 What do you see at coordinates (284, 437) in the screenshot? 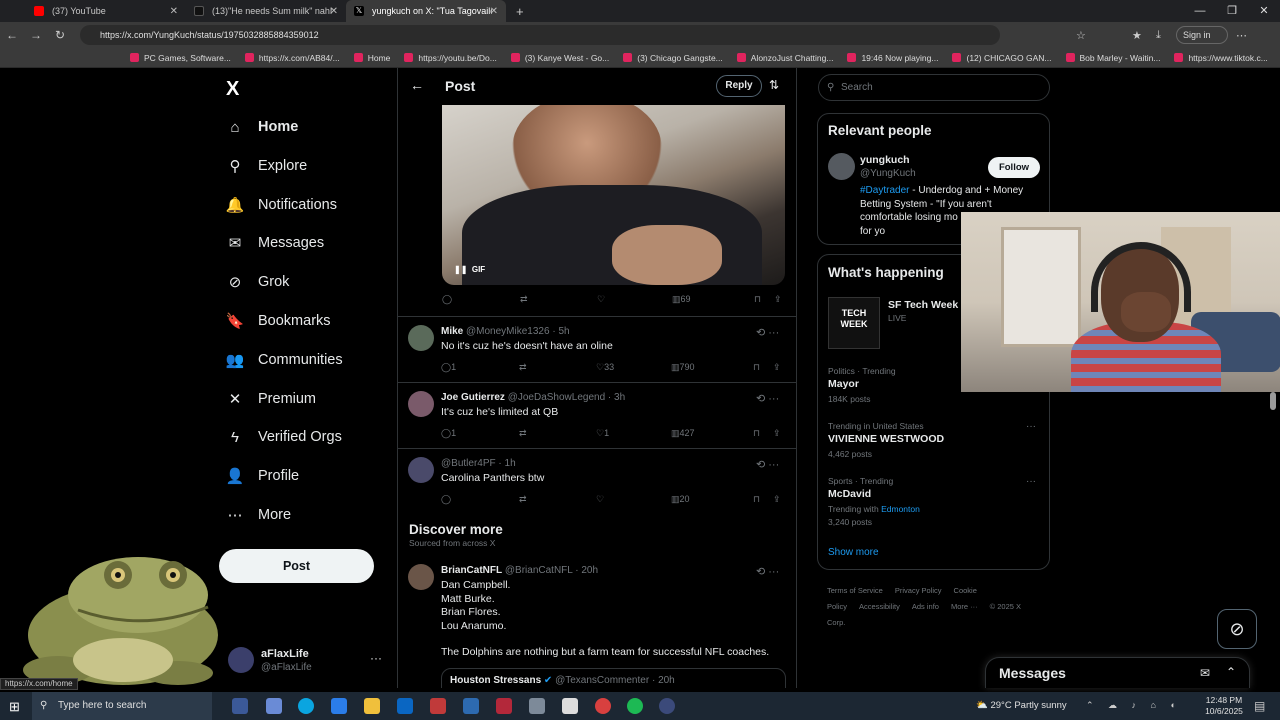
I see `sidebar-item-verified-orgs: ϟ Verified Orgs` at bounding box center [284, 437].